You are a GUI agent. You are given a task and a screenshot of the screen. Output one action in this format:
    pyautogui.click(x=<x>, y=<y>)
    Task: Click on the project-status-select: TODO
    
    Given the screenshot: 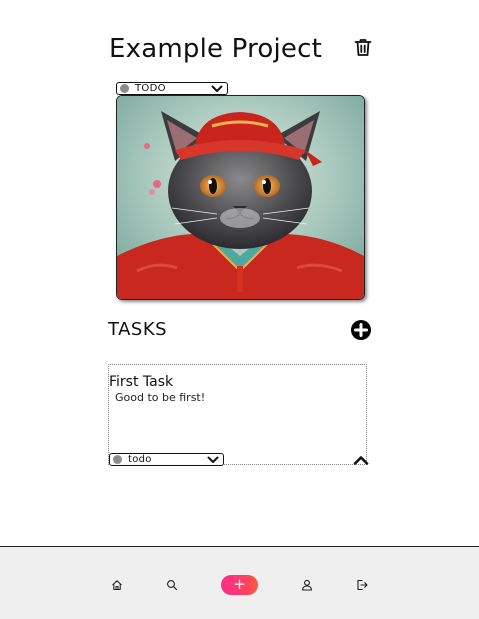 What is the action you would take?
    pyautogui.click(x=172, y=88)
    